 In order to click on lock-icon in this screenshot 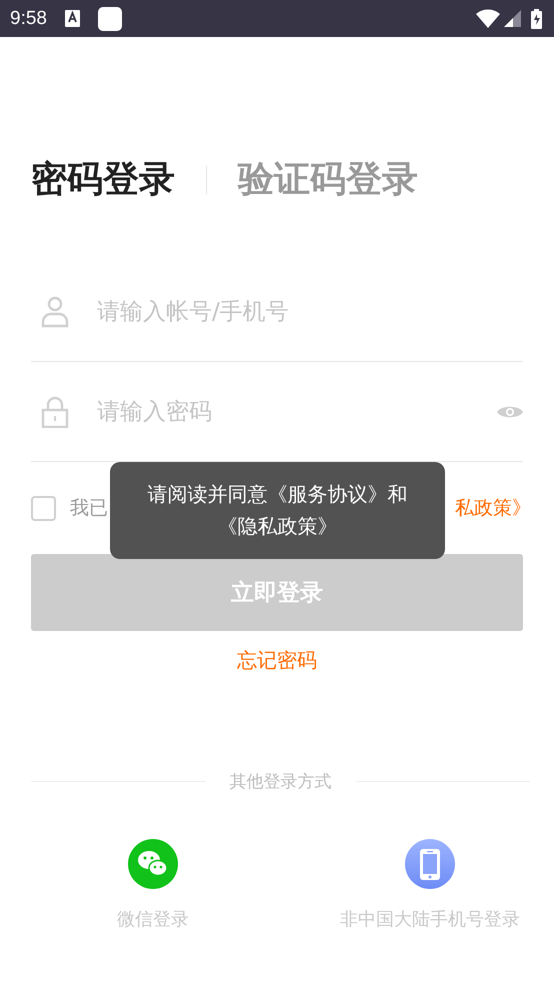, I will do `click(55, 412)`.